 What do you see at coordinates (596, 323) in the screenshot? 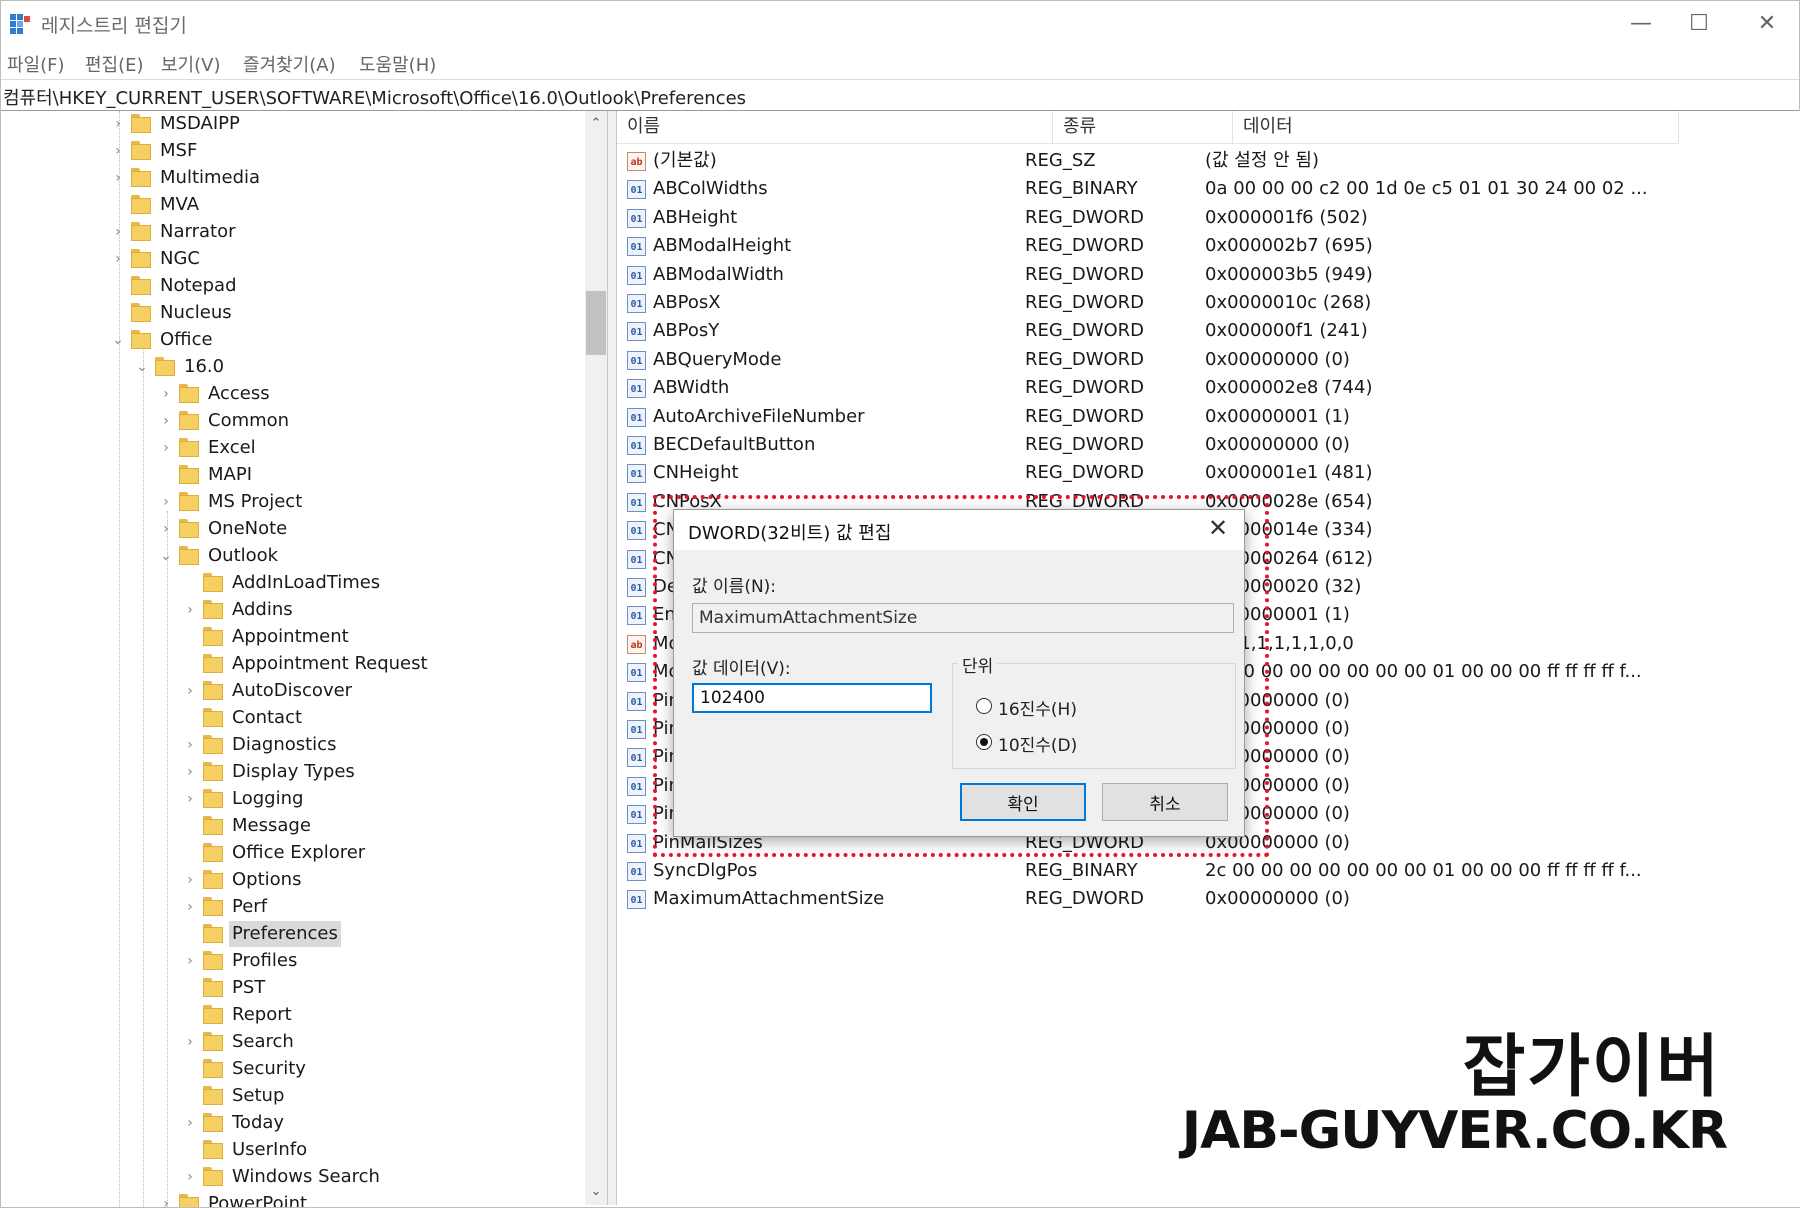
I see `scroll-thumb` at bounding box center [596, 323].